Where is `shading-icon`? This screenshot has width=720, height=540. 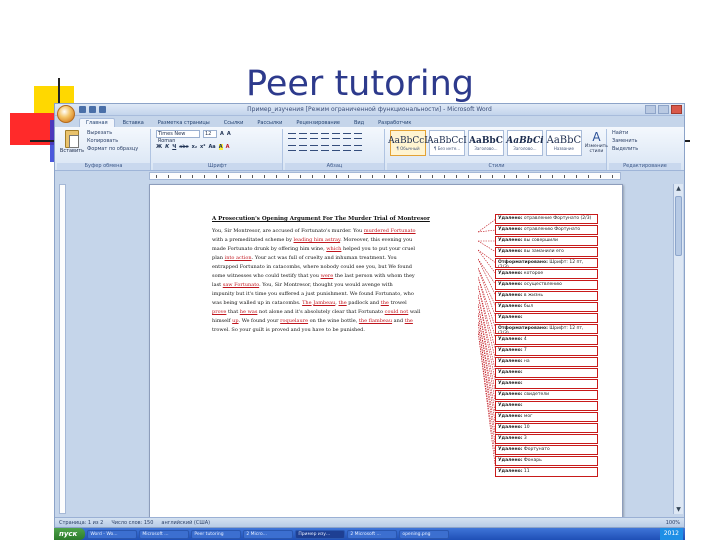
shading-icon is located at coordinates (347, 148).